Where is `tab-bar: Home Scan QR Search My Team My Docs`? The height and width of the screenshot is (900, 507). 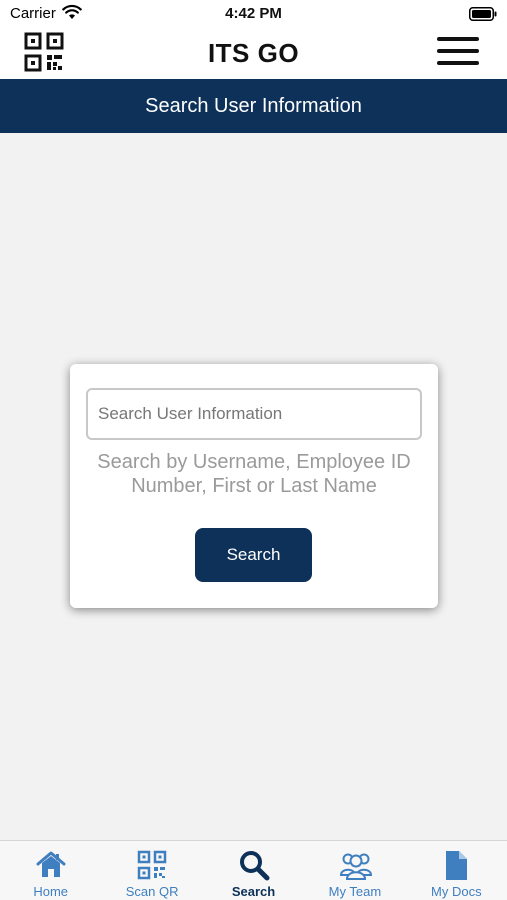
tab-bar: Home Scan QR Search My Team My Docs is located at coordinates (253, 870).